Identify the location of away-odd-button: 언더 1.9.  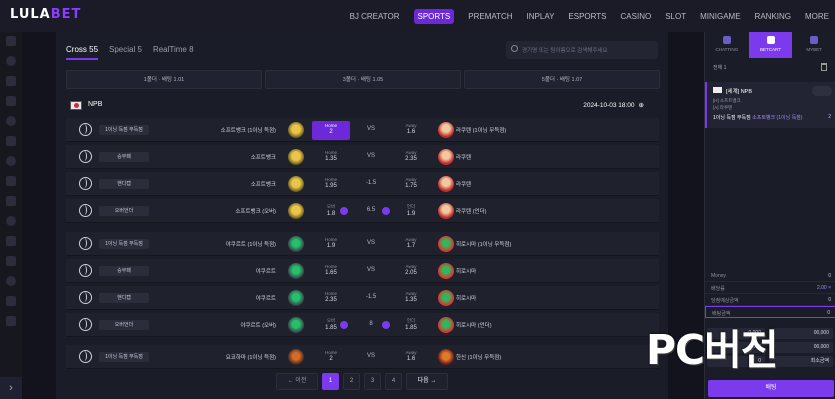
(411, 211).